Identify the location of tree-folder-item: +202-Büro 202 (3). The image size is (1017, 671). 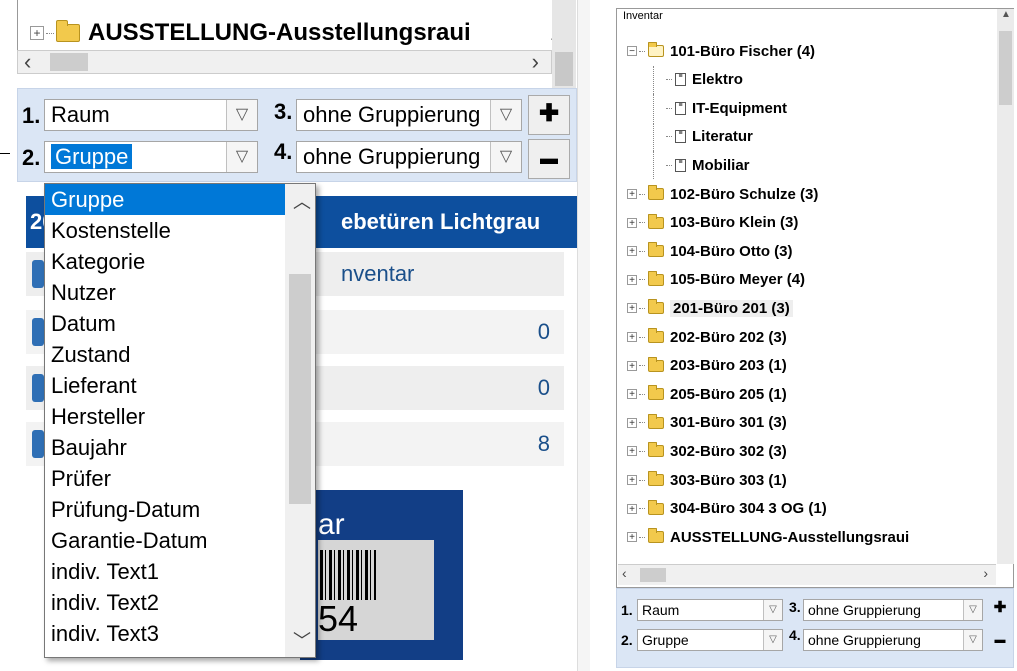
(707, 337).